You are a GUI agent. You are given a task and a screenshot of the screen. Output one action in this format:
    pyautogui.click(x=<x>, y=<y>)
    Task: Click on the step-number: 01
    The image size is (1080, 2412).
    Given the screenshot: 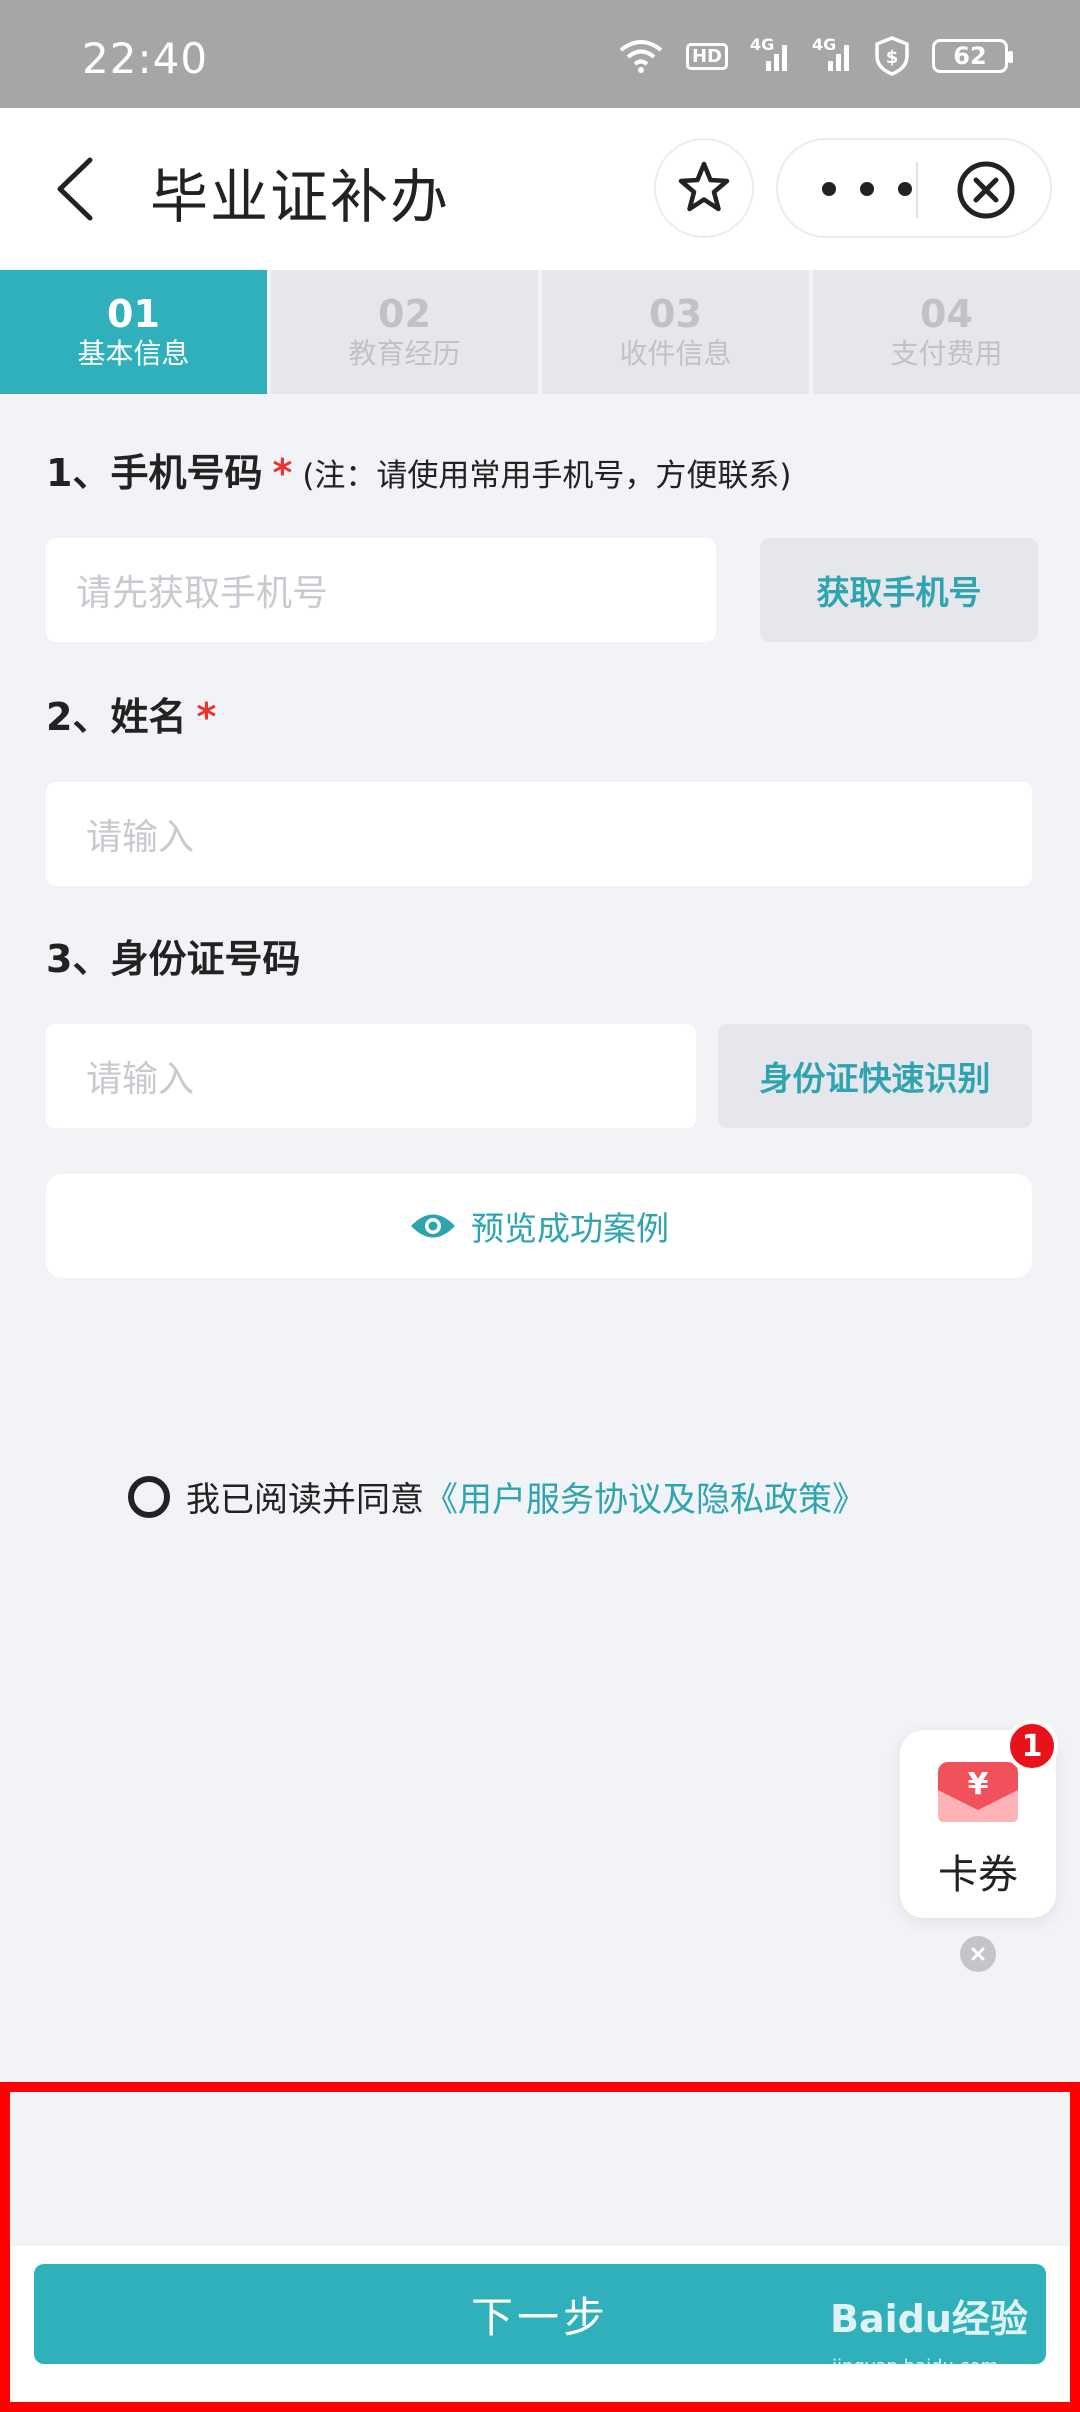 What is the action you would take?
    pyautogui.click(x=133, y=314)
    